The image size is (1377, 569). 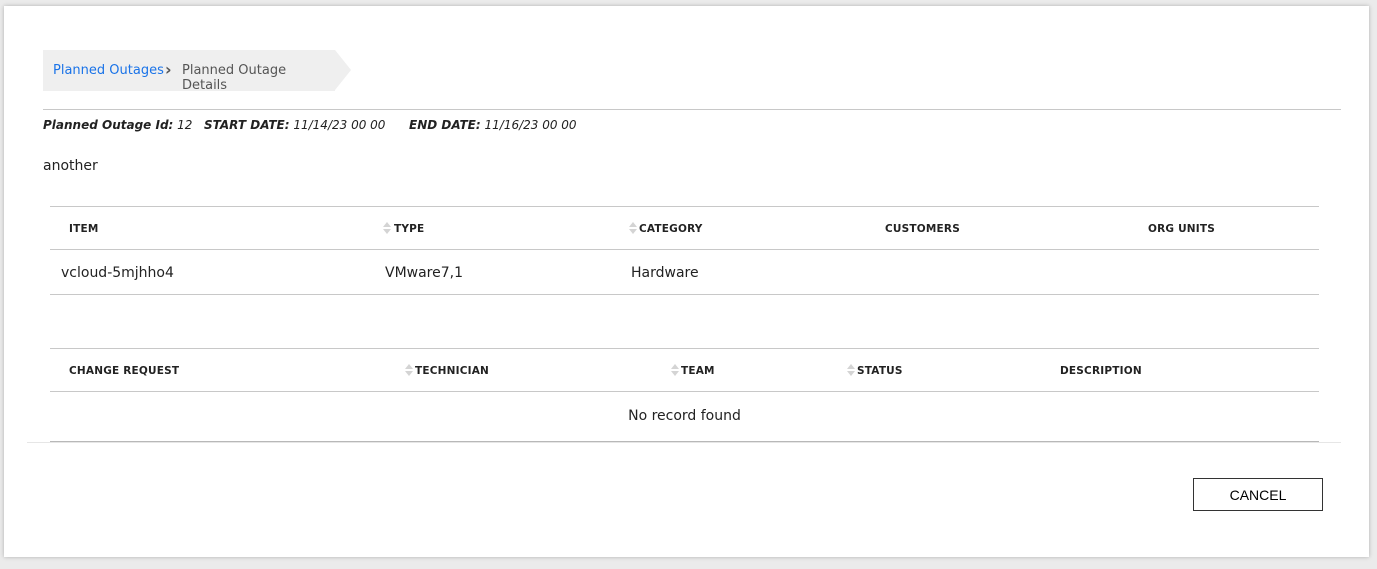 What do you see at coordinates (70, 166) in the screenshot?
I see `outage-description: another` at bounding box center [70, 166].